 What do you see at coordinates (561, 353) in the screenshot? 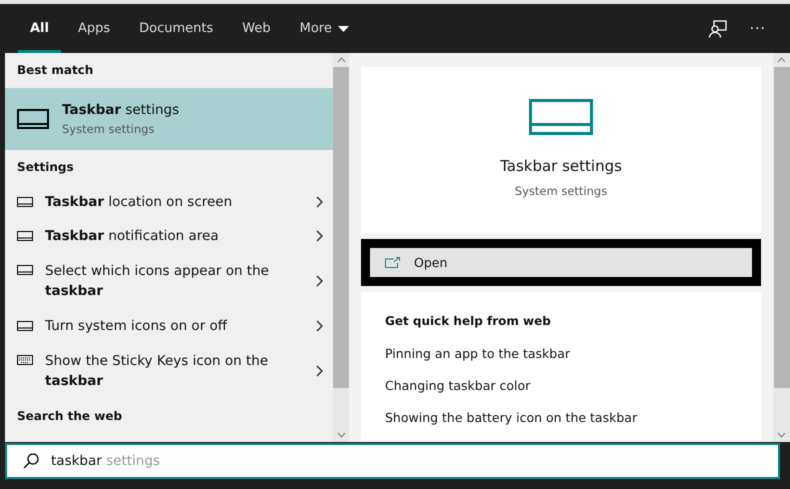
I see `help-link: Pinning an app to the taskbar` at bounding box center [561, 353].